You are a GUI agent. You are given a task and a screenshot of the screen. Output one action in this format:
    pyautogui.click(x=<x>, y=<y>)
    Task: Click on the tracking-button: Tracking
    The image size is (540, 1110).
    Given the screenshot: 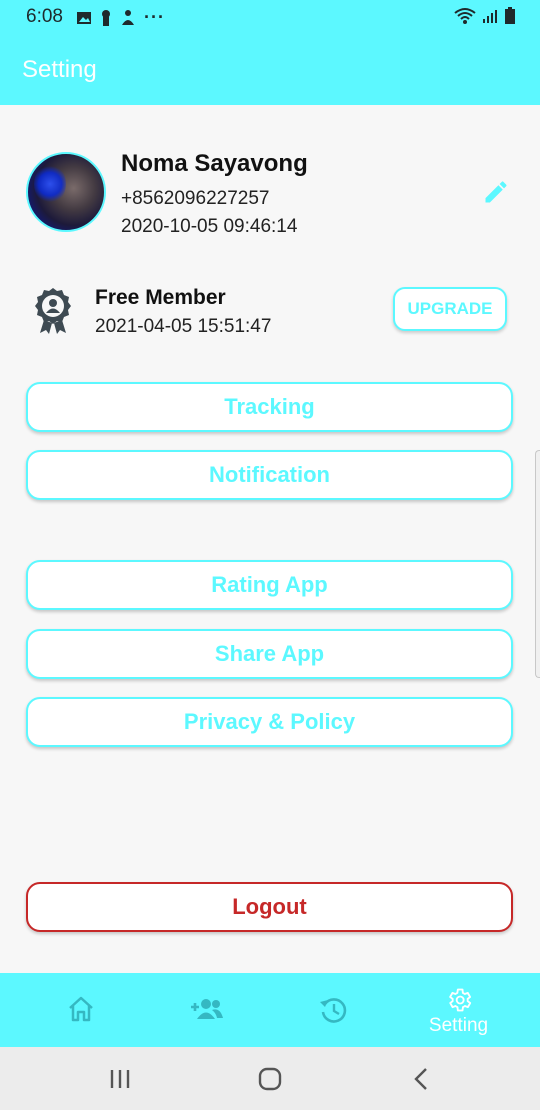 What is the action you would take?
    pyautogui.click(x=269, y=407)
    